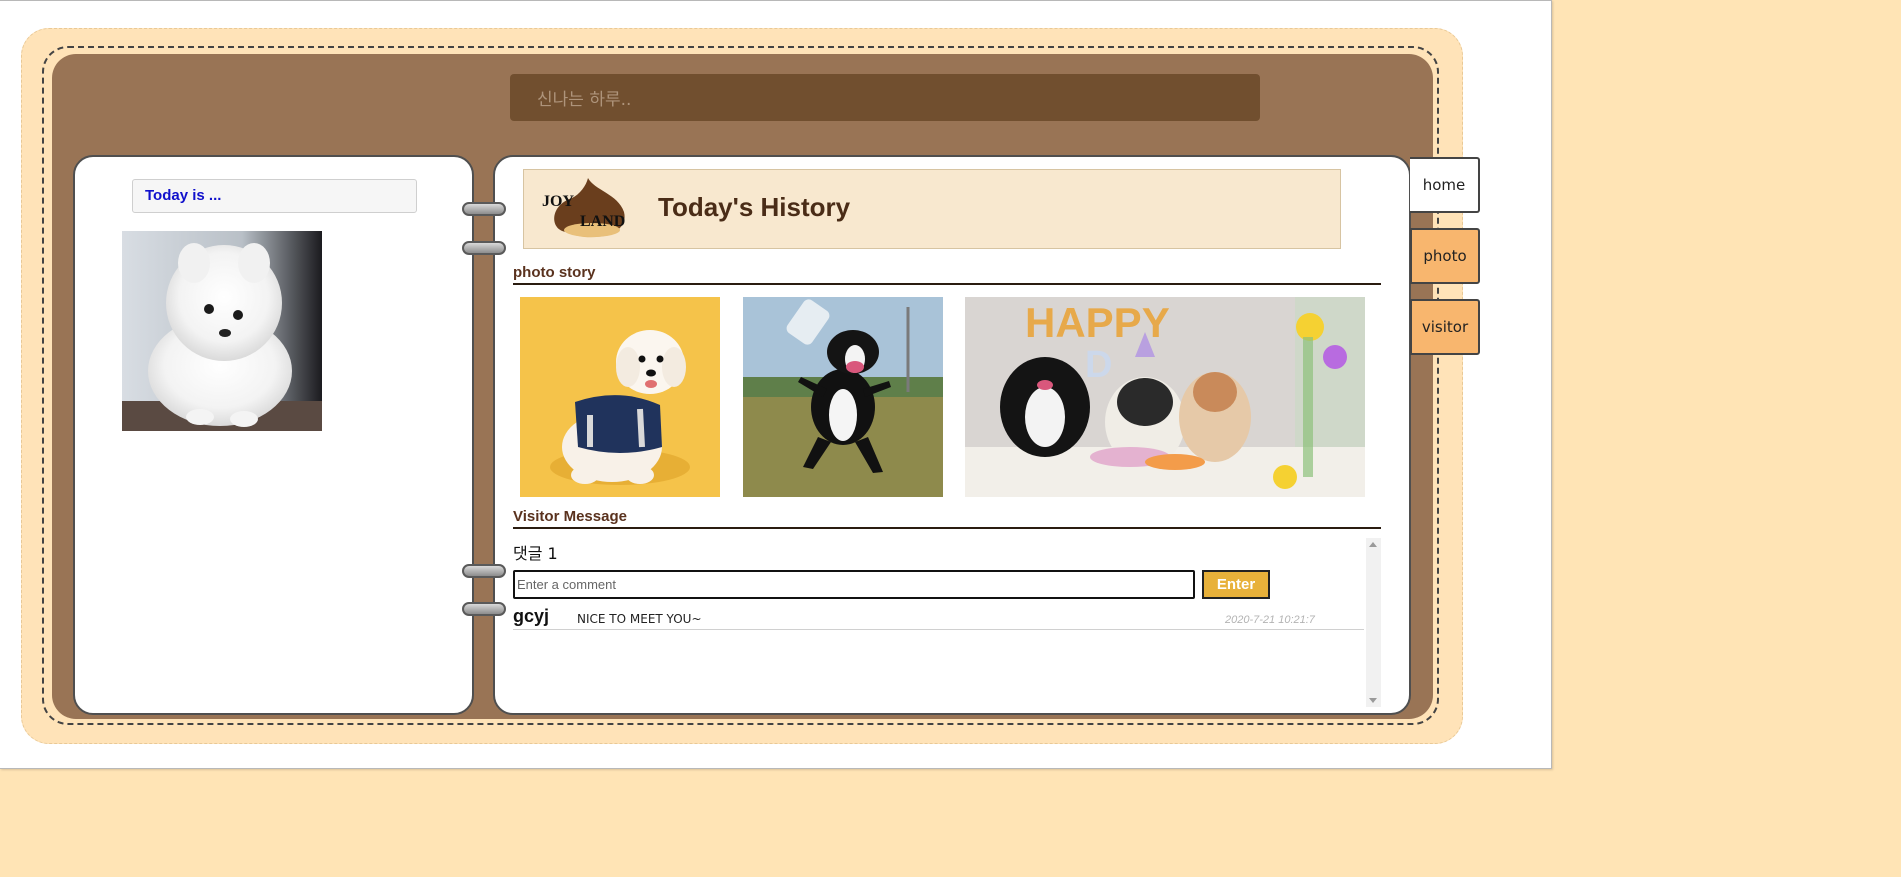  I want to click on tab-home: home, so click(1445, 185).